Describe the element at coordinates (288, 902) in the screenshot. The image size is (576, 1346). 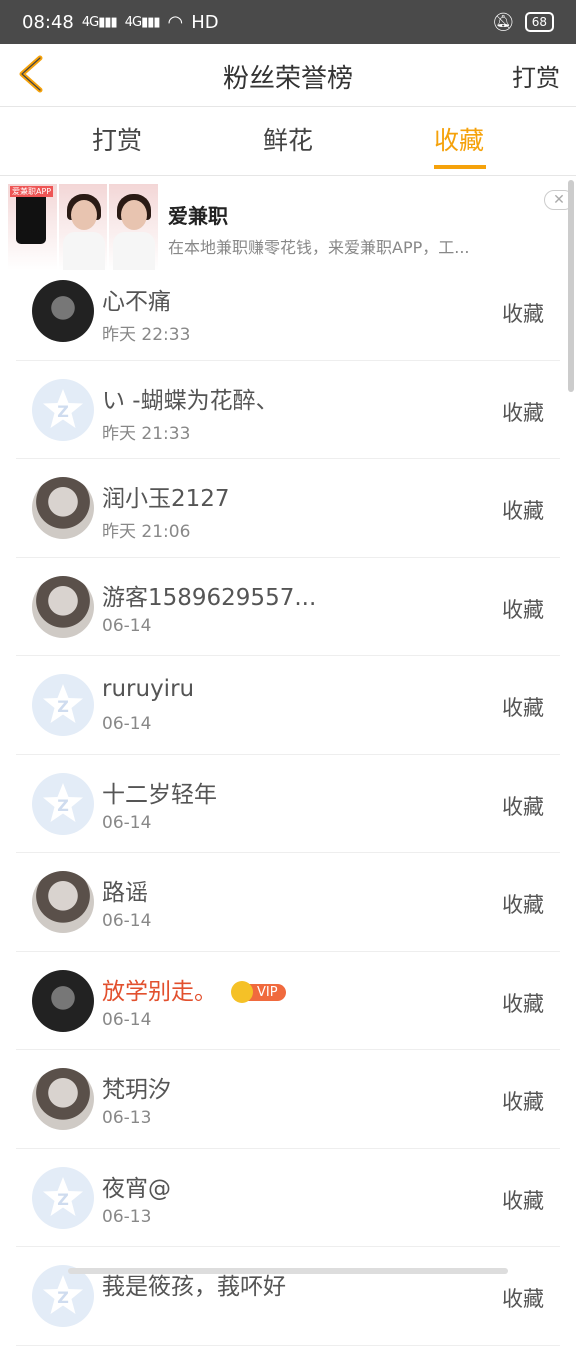
I see `list-item: 路谣 06-14 收藏` at that location.